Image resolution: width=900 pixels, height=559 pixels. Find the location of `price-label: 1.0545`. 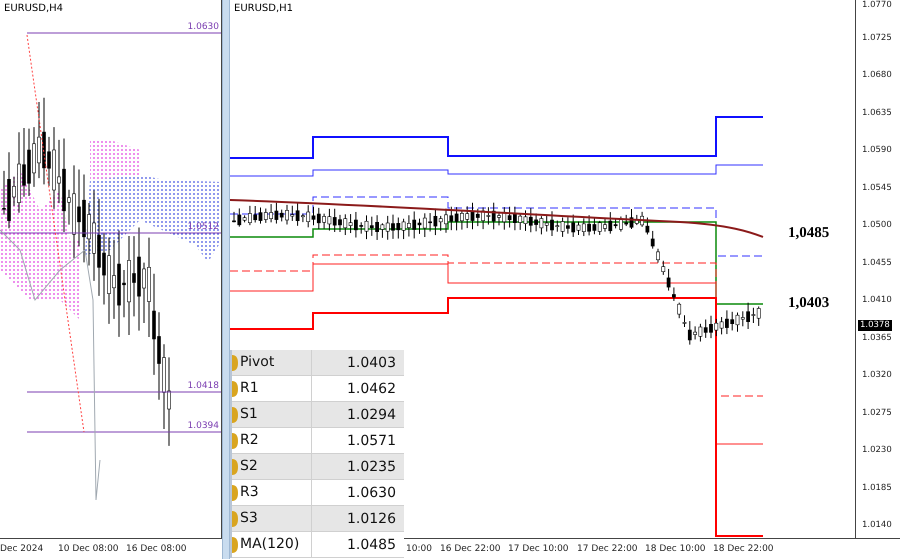

price-label: 1.0545 is located at coordinates (877, 187).